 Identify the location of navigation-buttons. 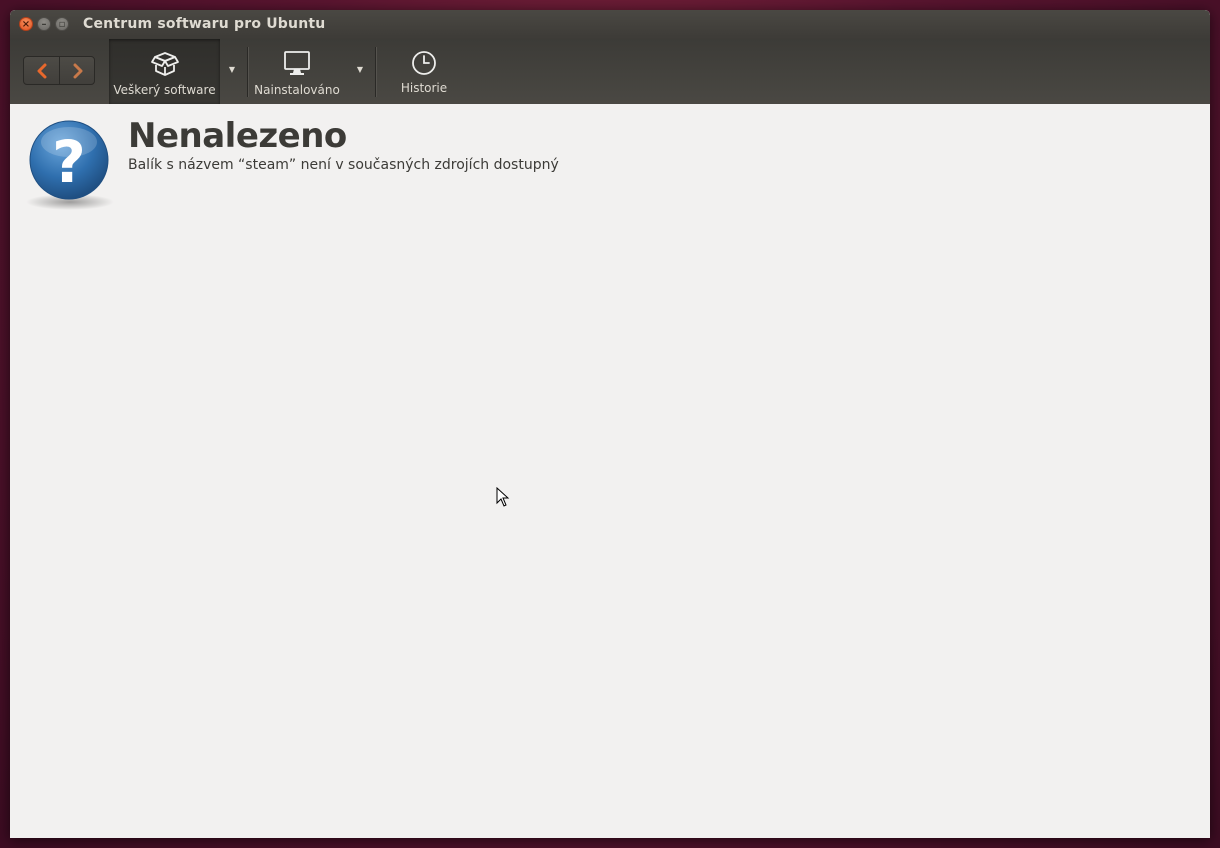
(59, 70).